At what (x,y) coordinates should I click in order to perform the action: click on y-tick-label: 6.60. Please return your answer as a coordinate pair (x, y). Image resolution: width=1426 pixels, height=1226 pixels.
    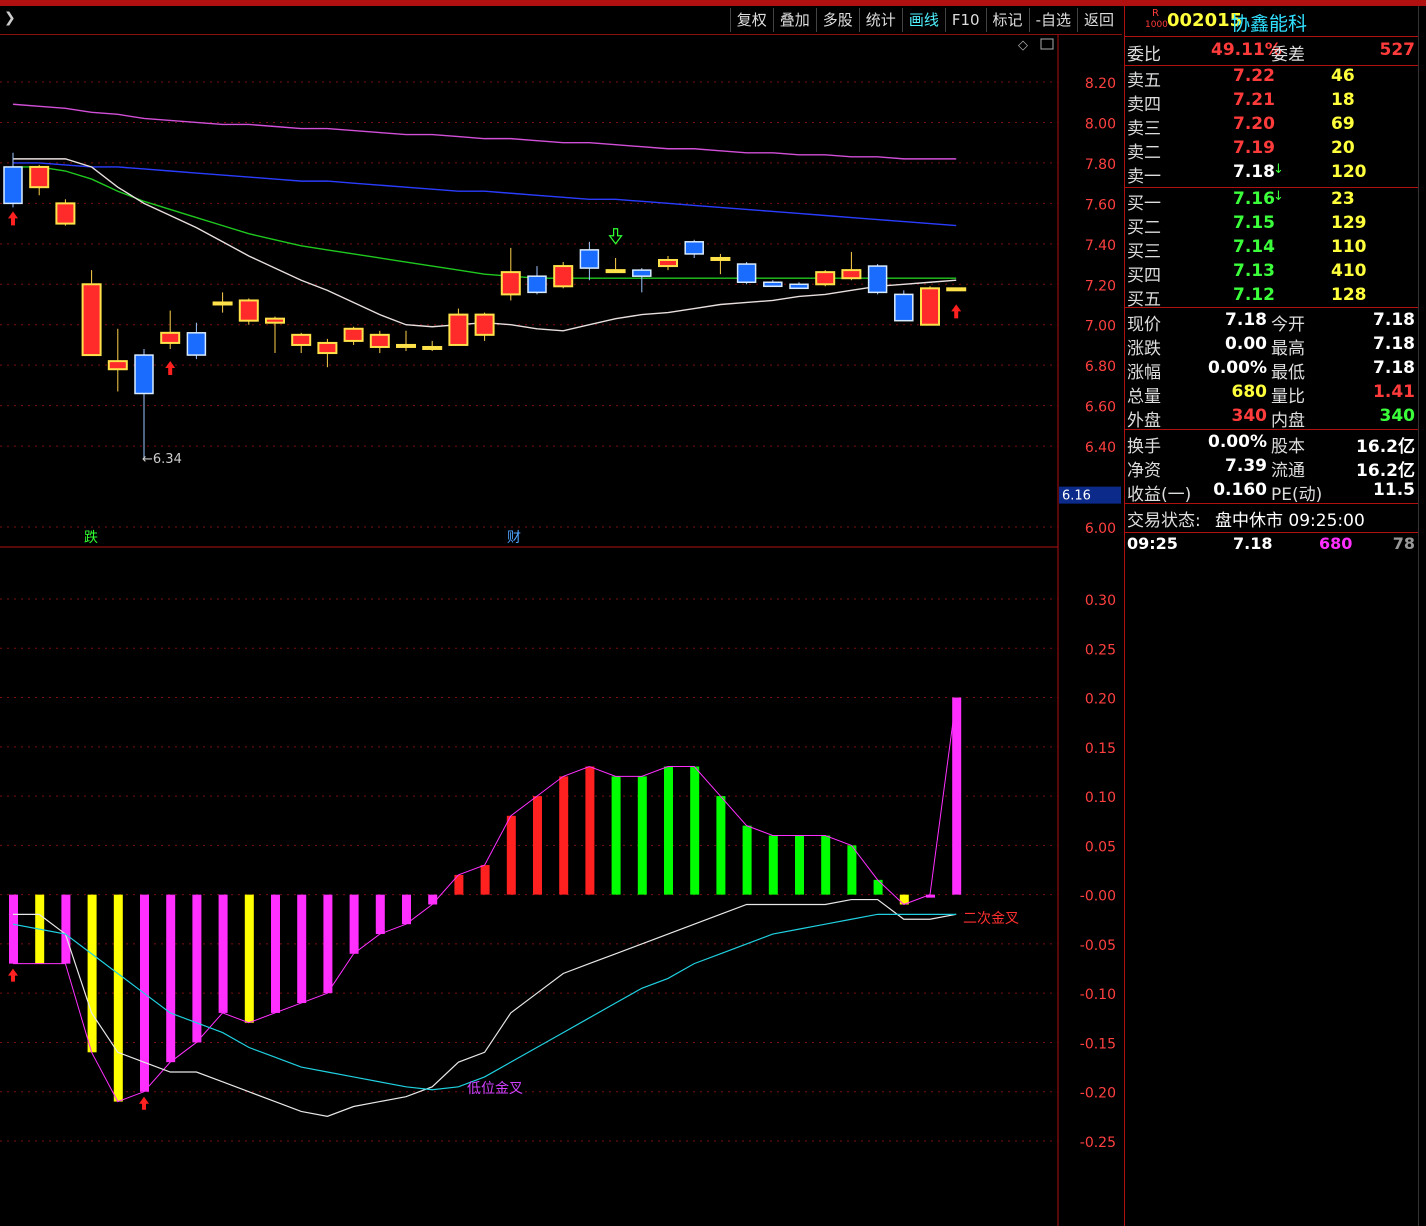
    Looking at the image, I should click on (1100, 408).